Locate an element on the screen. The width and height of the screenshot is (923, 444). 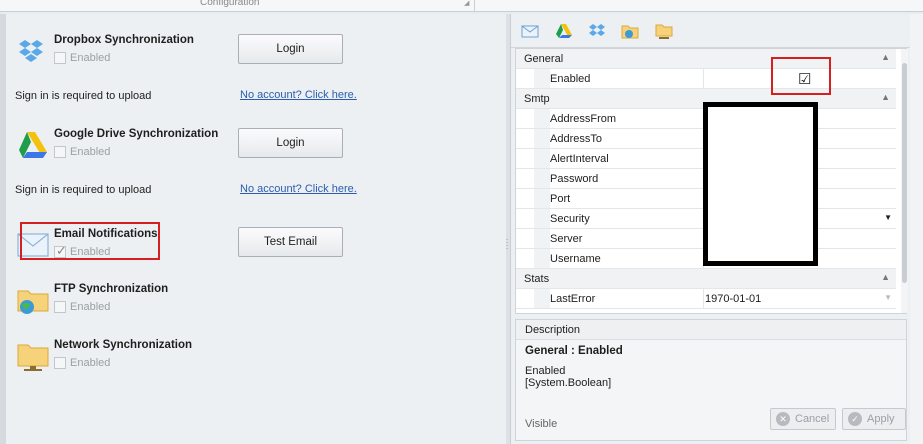
gdrive-signup-link: No account? Click here. is located at coordinates (298, 189).